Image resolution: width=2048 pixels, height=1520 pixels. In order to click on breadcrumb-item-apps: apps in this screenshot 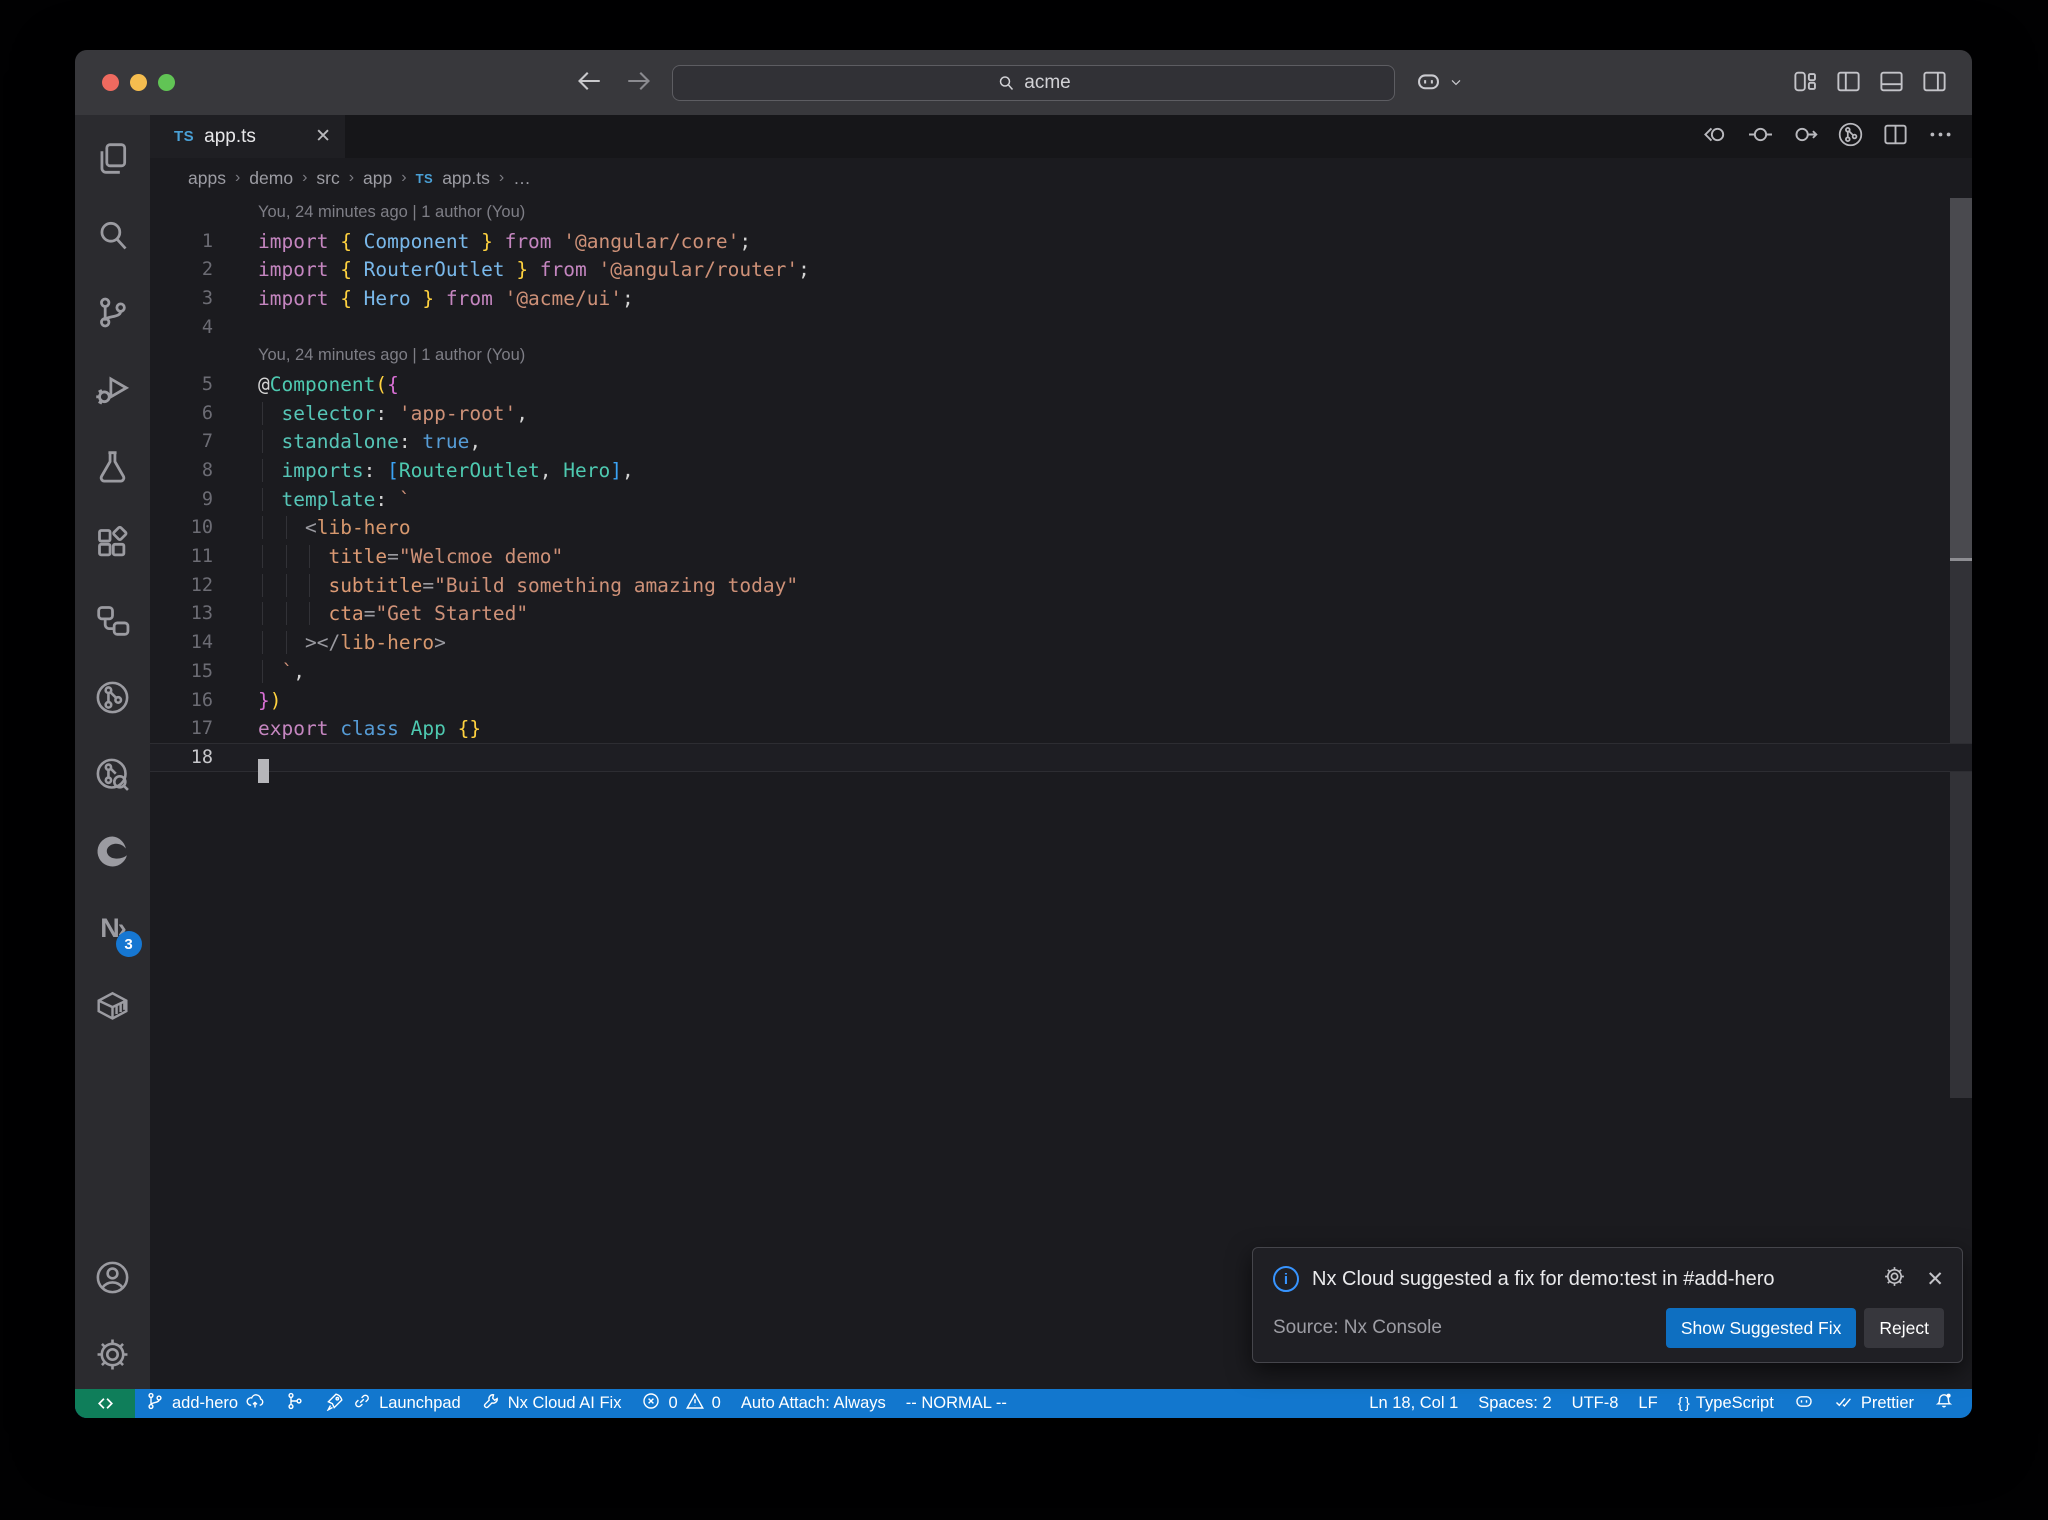, I will do `click(207, 178)`.